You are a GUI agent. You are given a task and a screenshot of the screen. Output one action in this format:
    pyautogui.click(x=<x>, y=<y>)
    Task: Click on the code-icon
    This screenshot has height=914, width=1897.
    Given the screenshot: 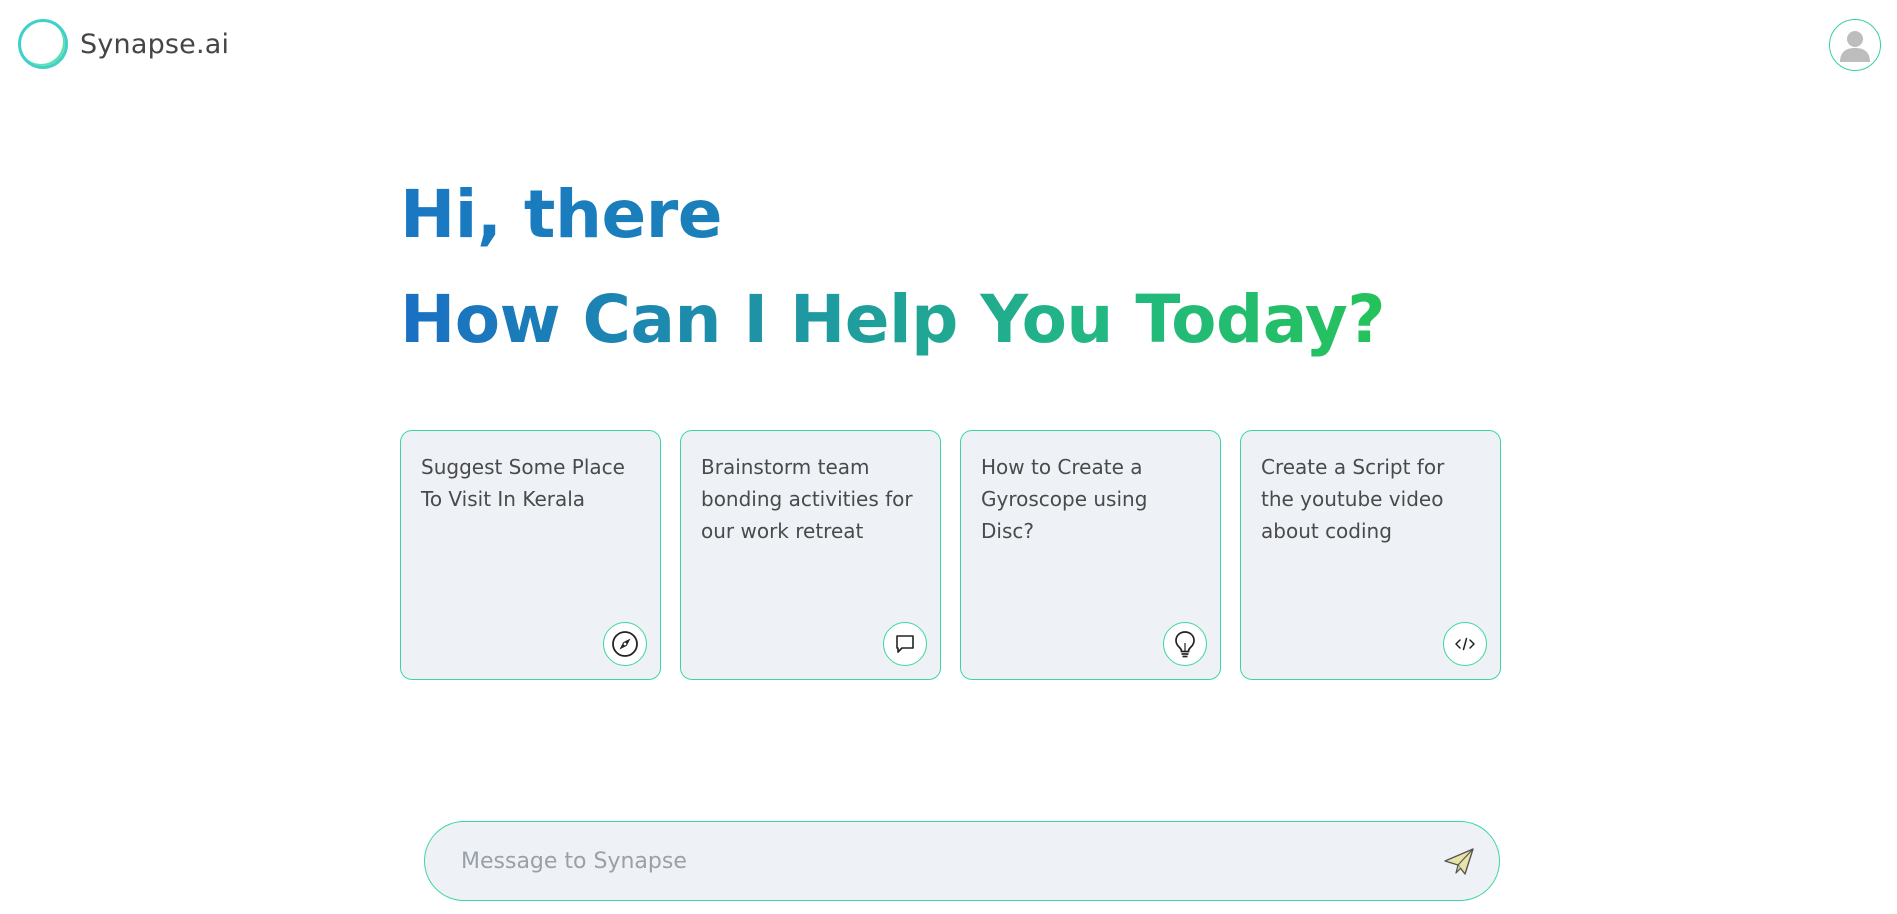 What is the action you would take?
    pyautogui.click(x=1465, y=644)
    